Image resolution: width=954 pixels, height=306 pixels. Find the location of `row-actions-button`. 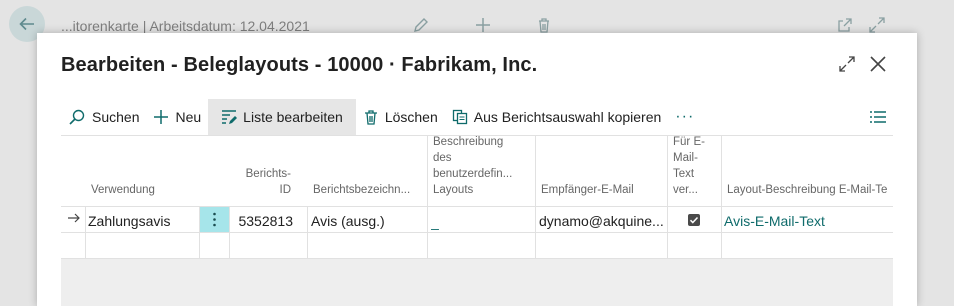

row-actions-button is located at coordinates (214, 219).